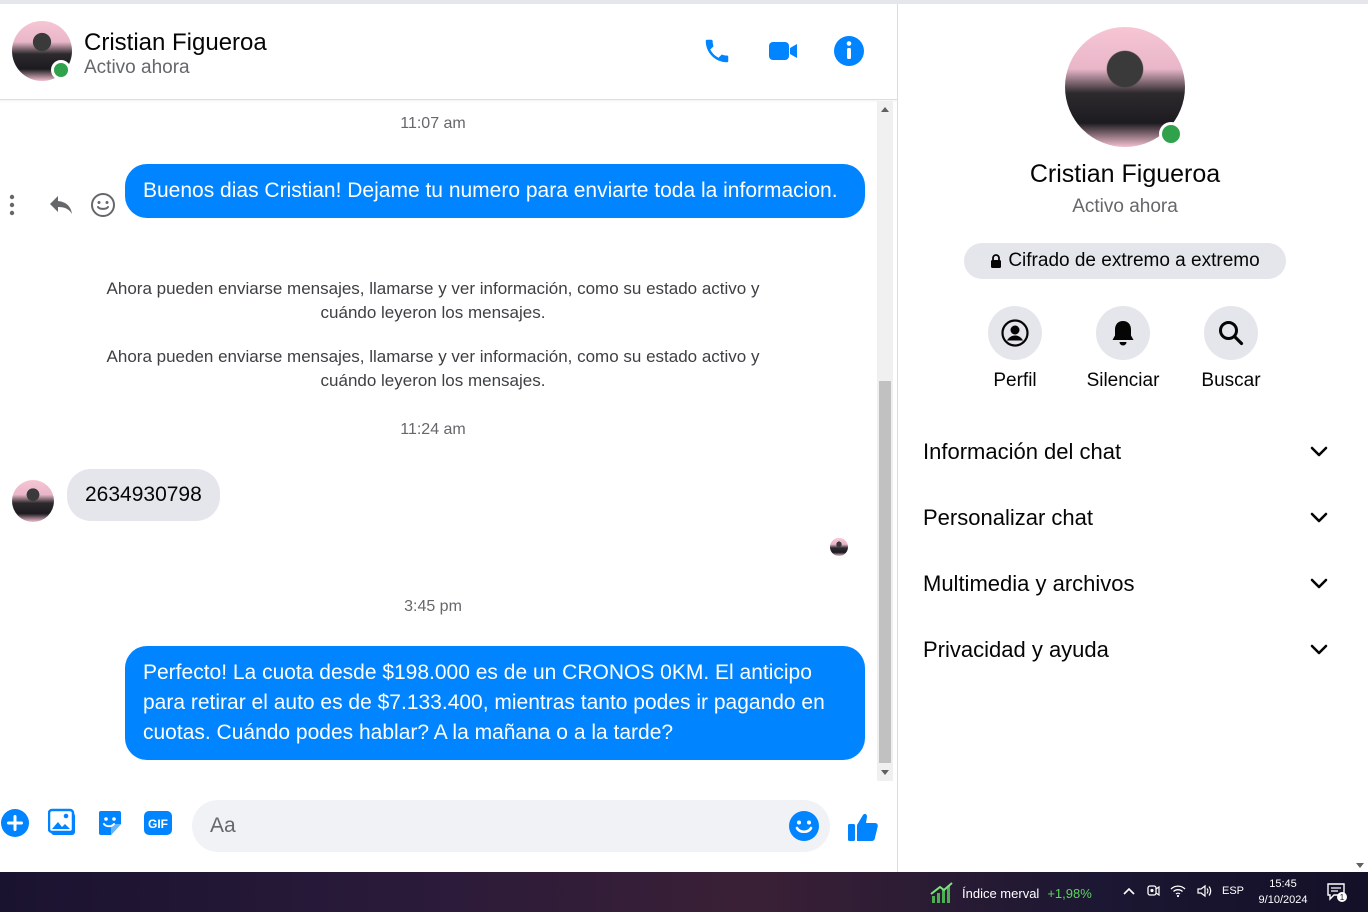  I want to click on section-label: Privacidad y ayuda, so click(1016, 649).